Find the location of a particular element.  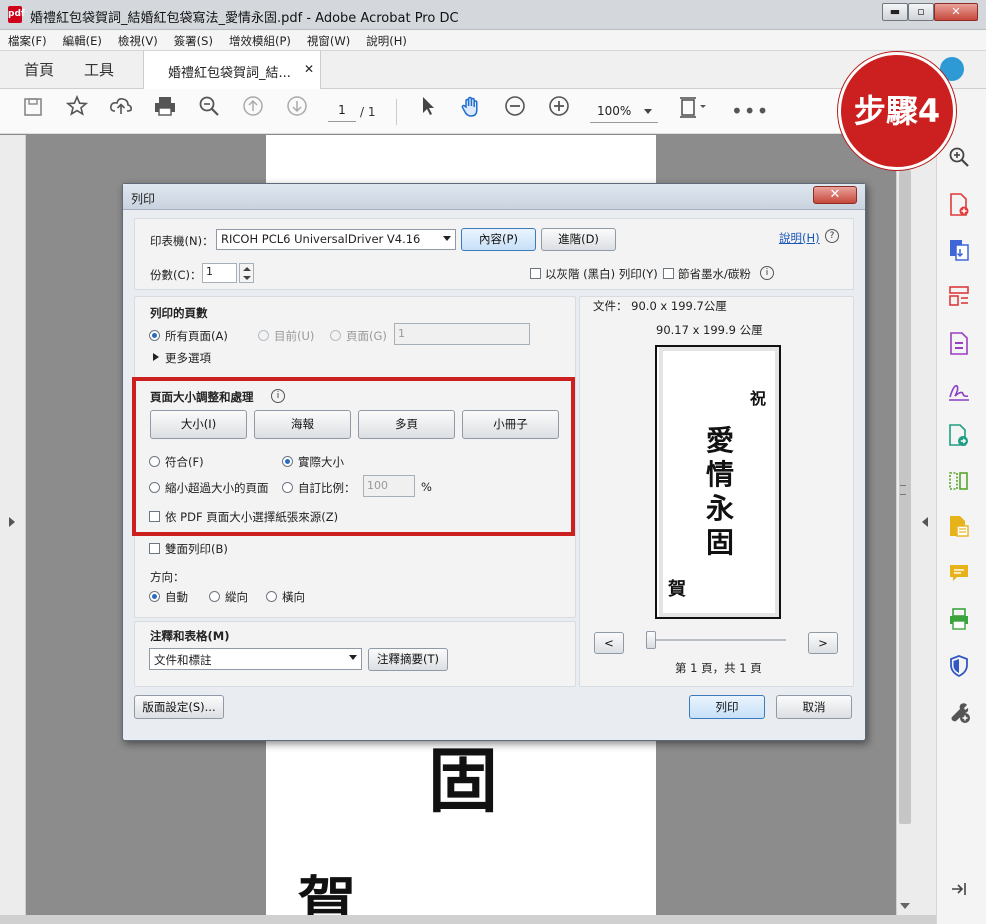

compare-icon is located at coordinates (959, 482).